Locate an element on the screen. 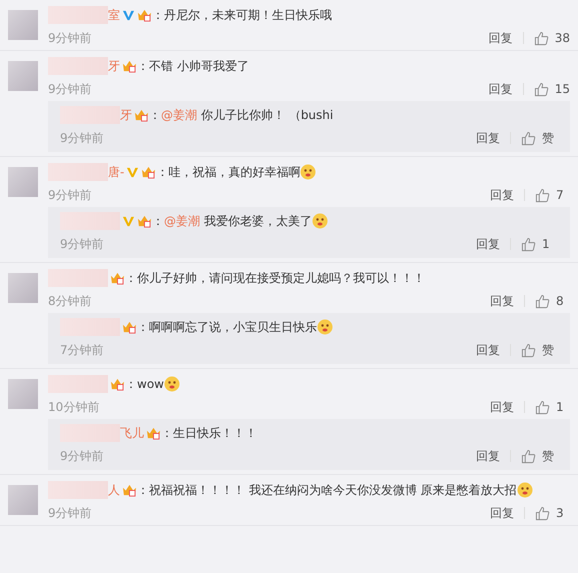 The width and height of the screenshot is (578, 573). comment-text: 我爱你老婆，太美了 is located at coordinates (258, 221).